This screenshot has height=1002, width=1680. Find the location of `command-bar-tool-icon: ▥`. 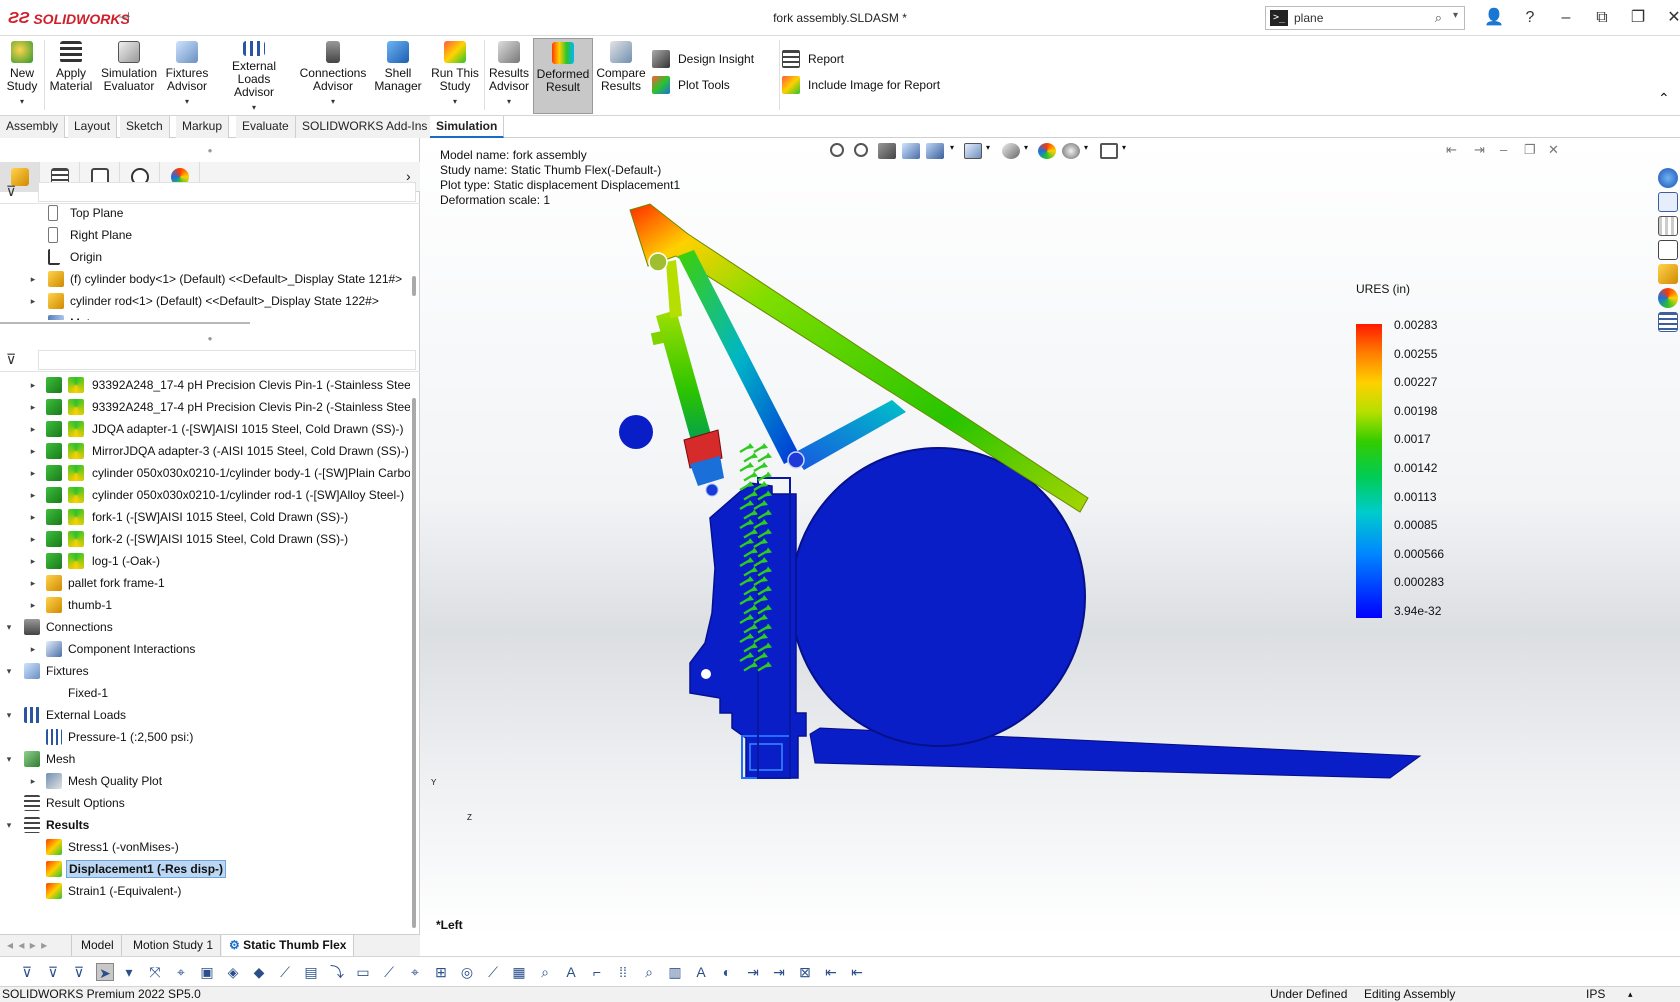

command-bar-tool-icon: ▥ is located at coordinates (675, 972).